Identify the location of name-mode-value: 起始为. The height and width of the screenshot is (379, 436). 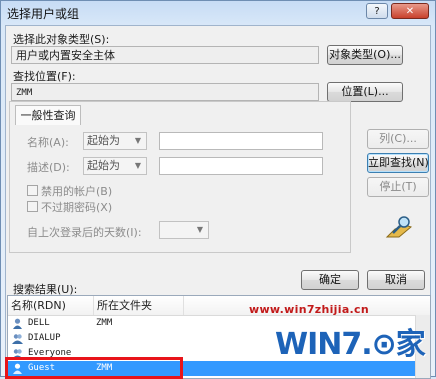
(103, 140).